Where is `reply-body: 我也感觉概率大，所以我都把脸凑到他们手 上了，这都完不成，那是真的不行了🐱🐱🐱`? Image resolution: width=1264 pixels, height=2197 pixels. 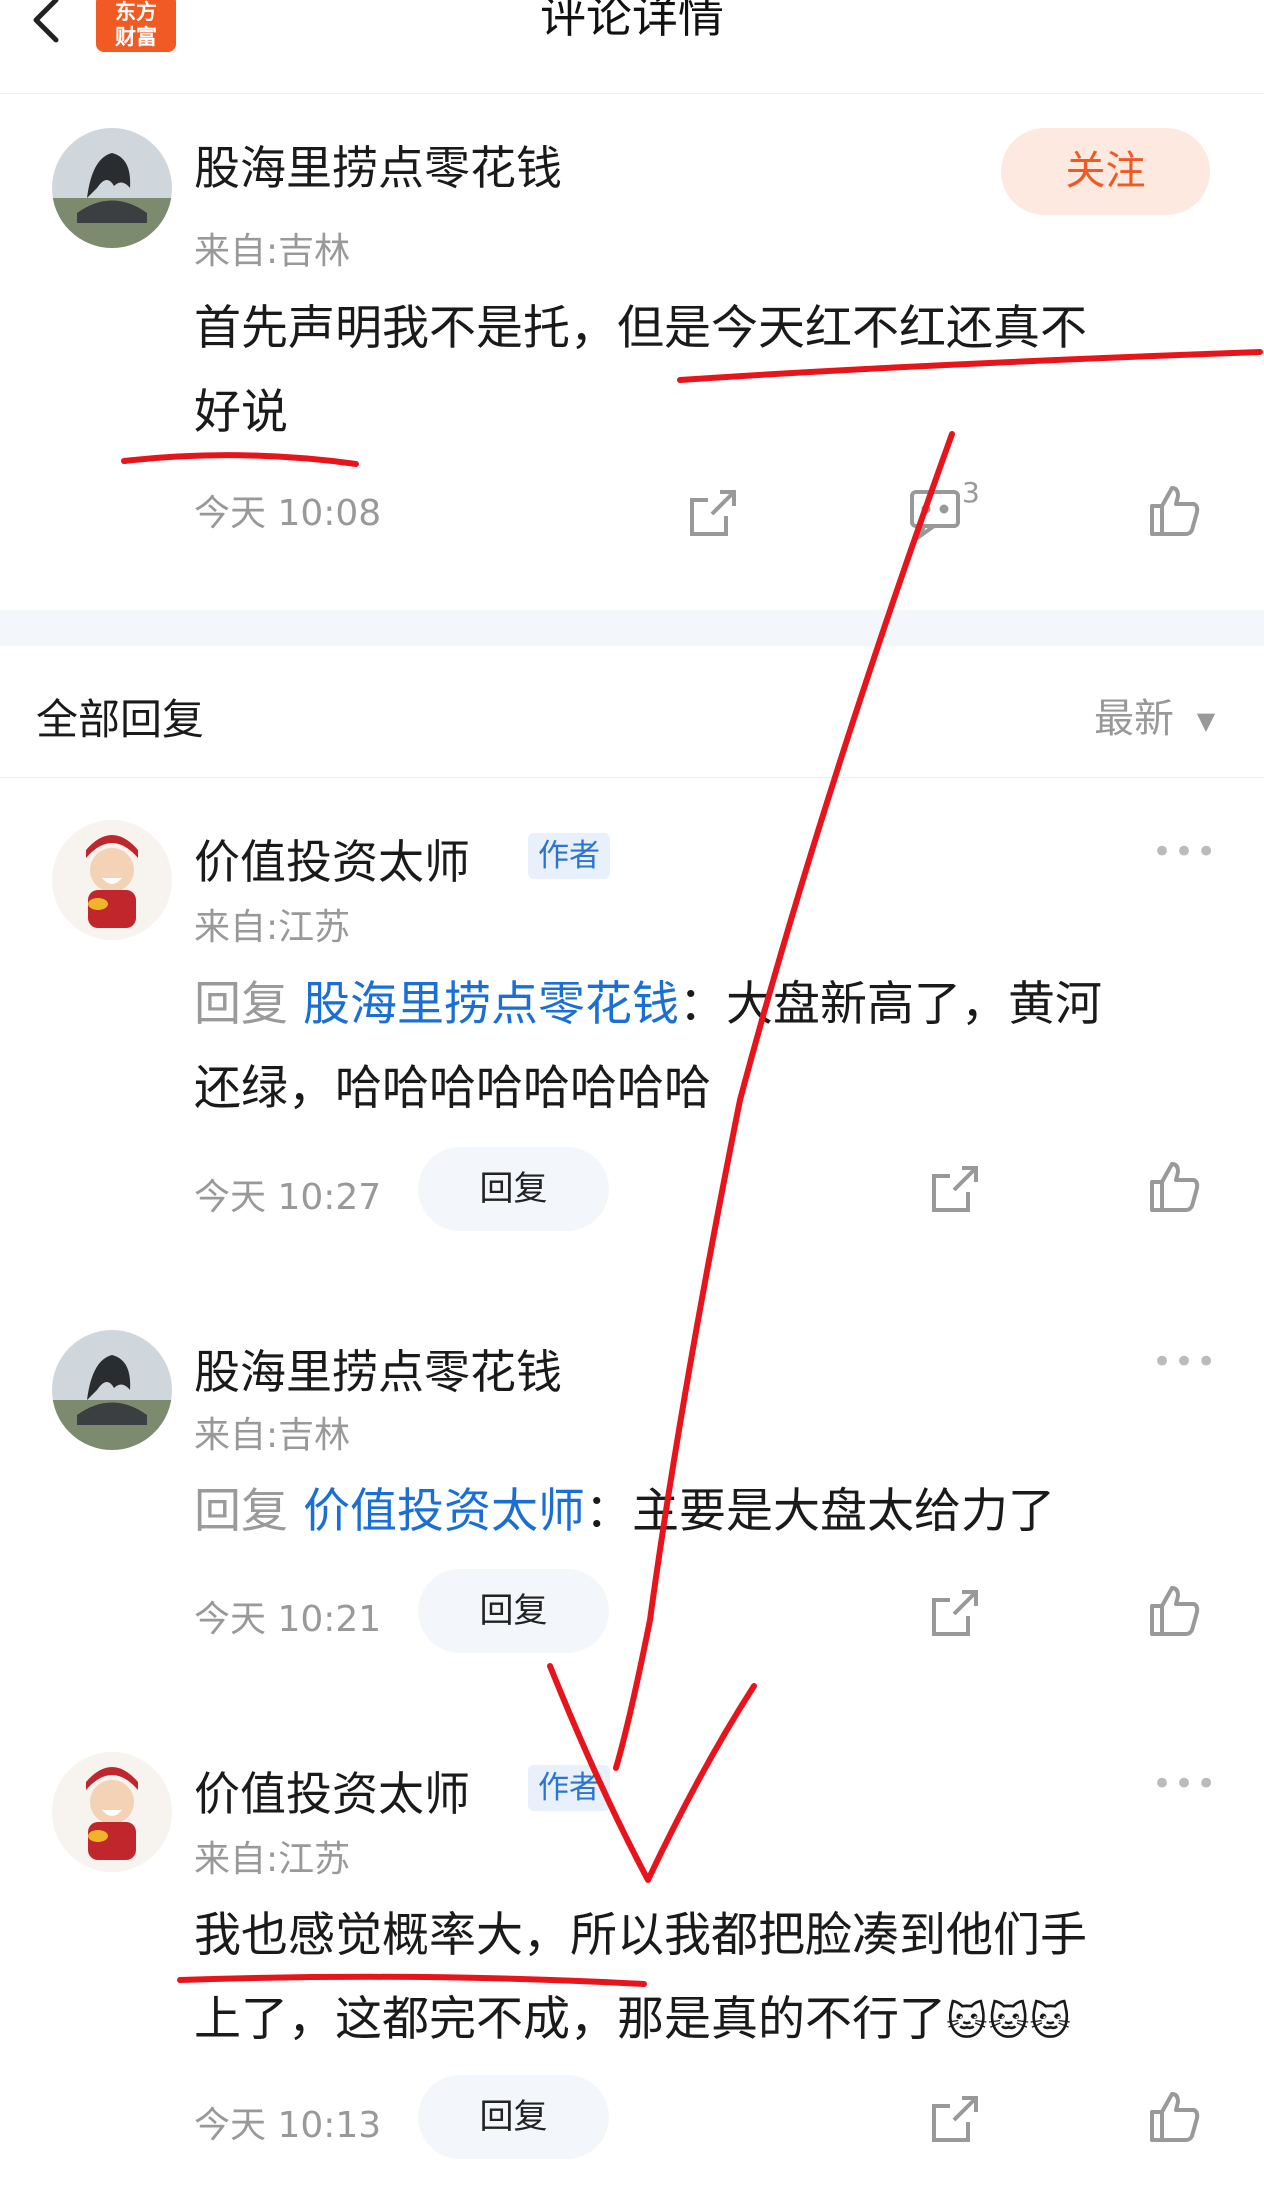 reply-body: 我也感觉概率大，所以我都把脸凑到他们手 上了，这都完不成，那是真的不行了🐱🐱🐱 is located at coordinates (640, 1979).